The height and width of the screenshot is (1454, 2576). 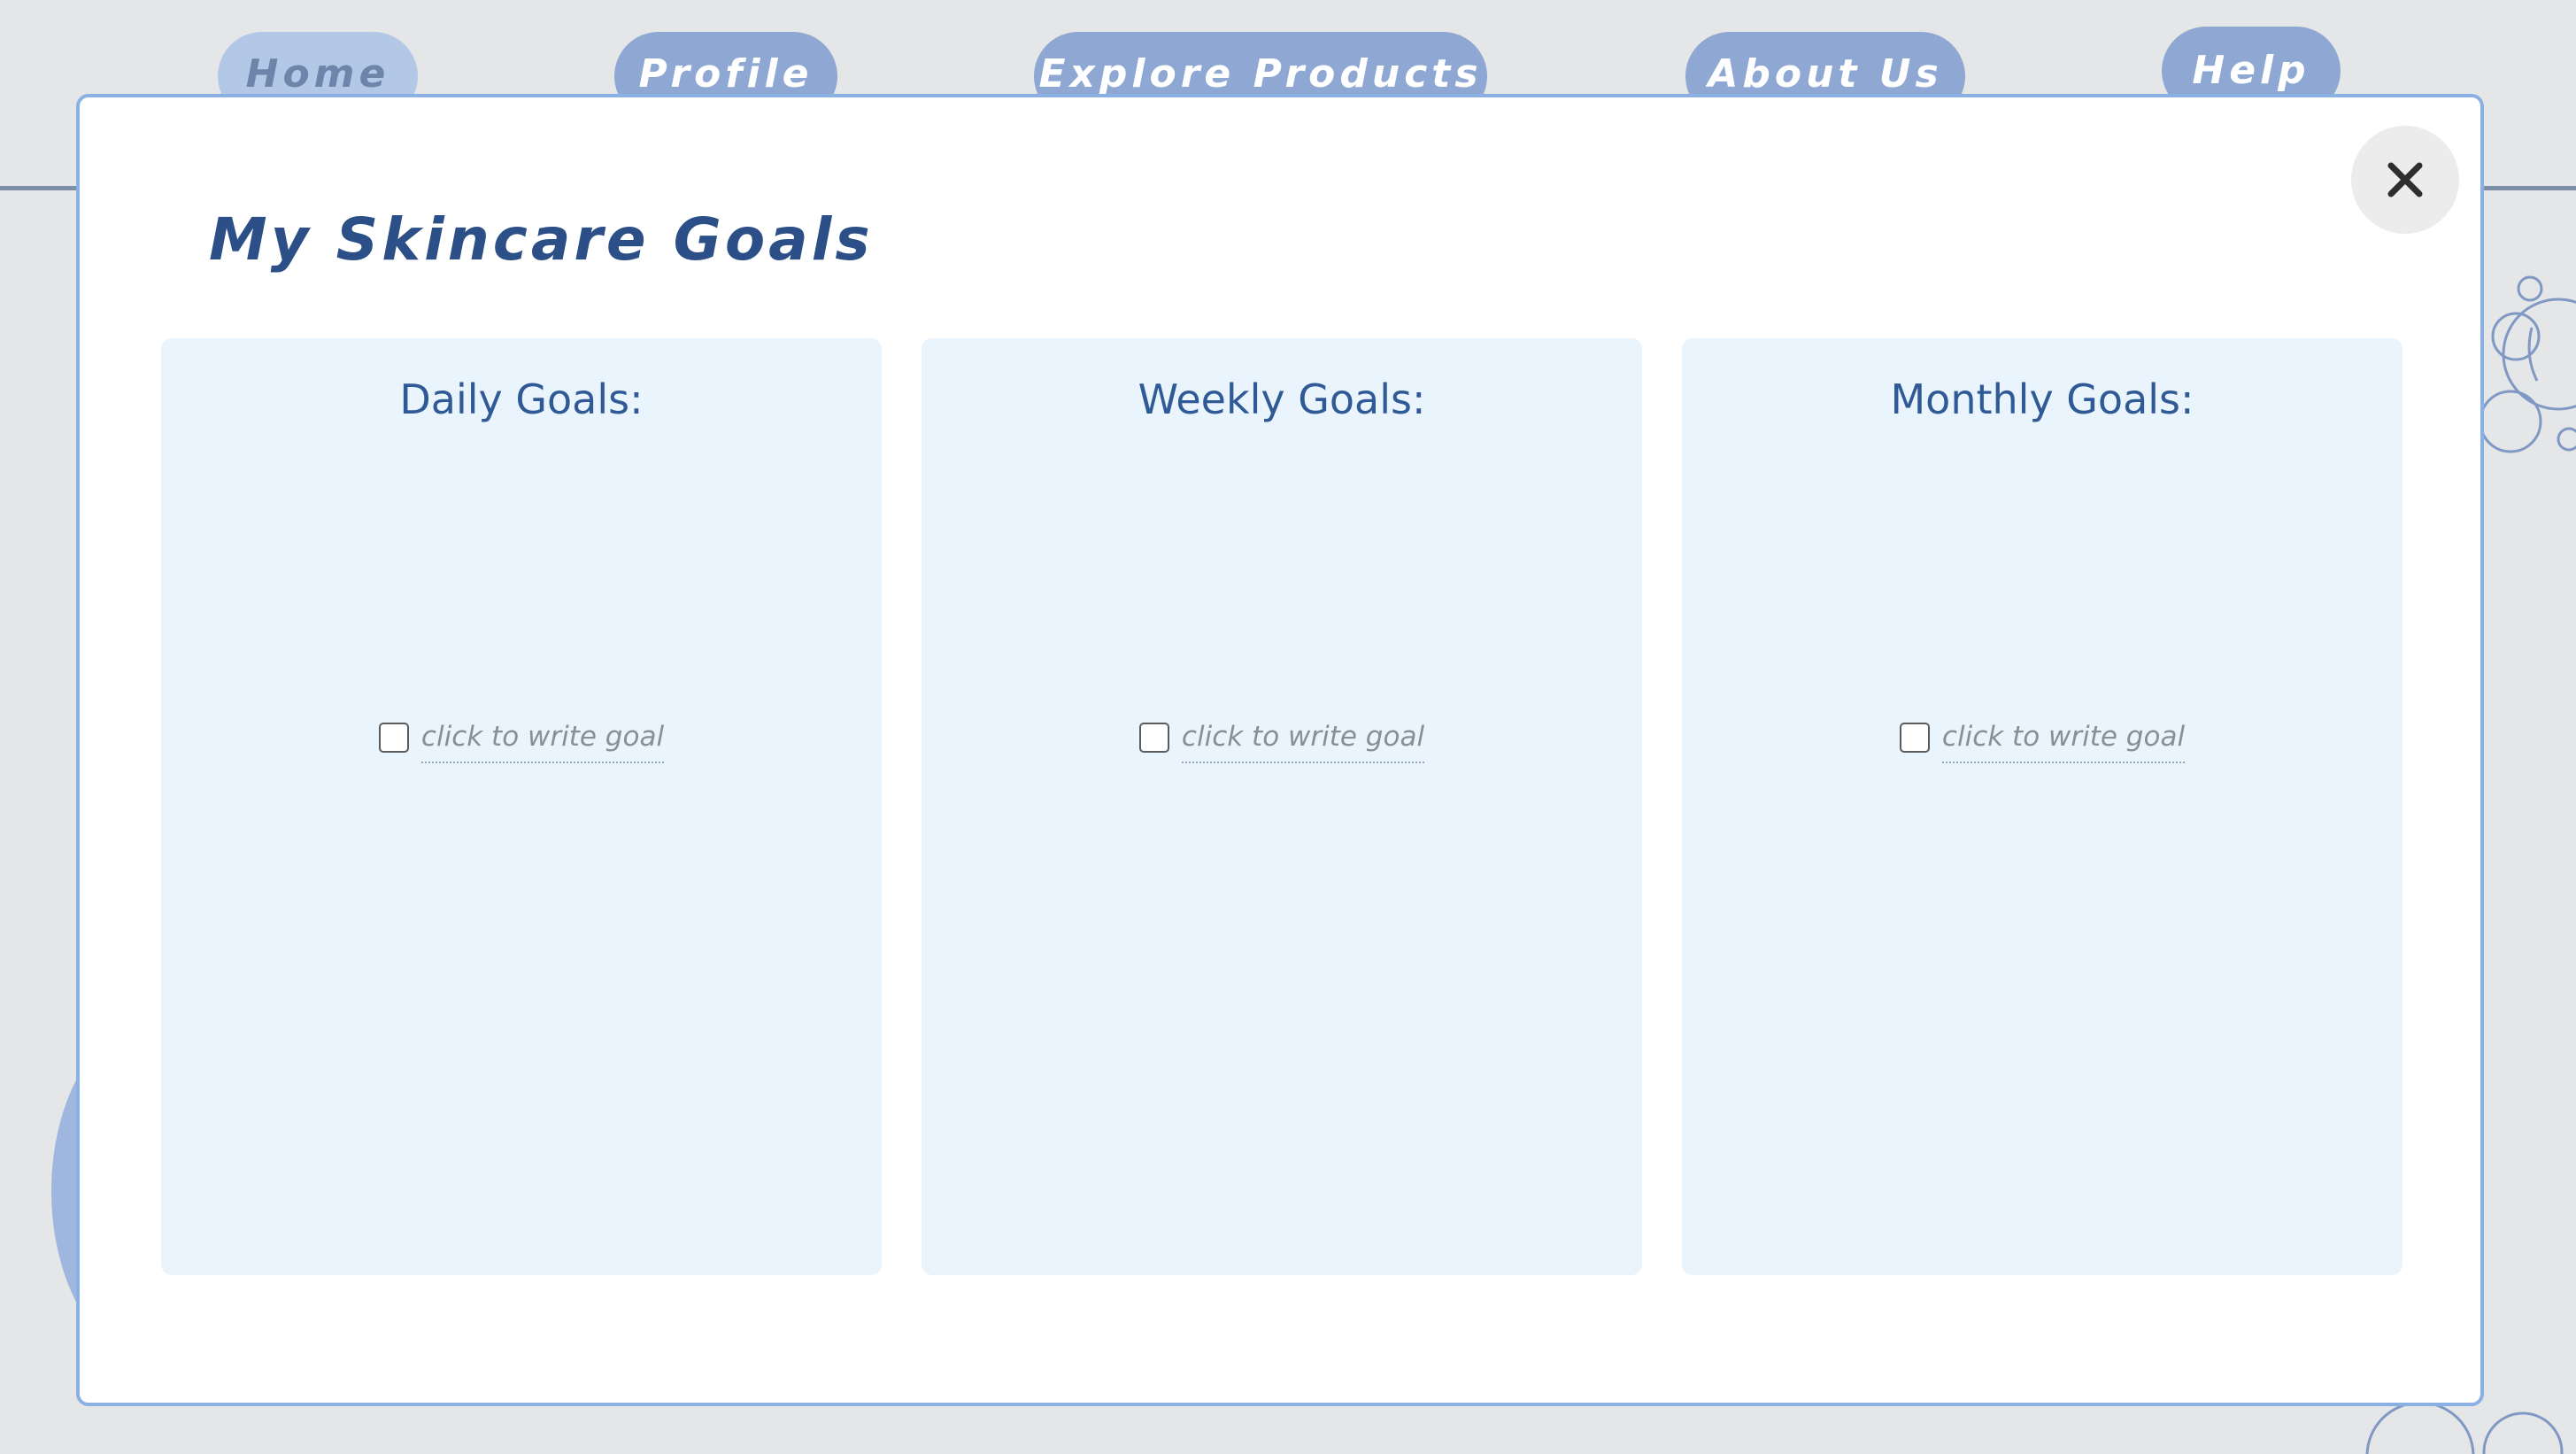 What do you see at coordinates (1282, 399) in the screenshot?
I see `weekly-goals-heading: Weekly Goals:` at bounding box center [1282, 399].